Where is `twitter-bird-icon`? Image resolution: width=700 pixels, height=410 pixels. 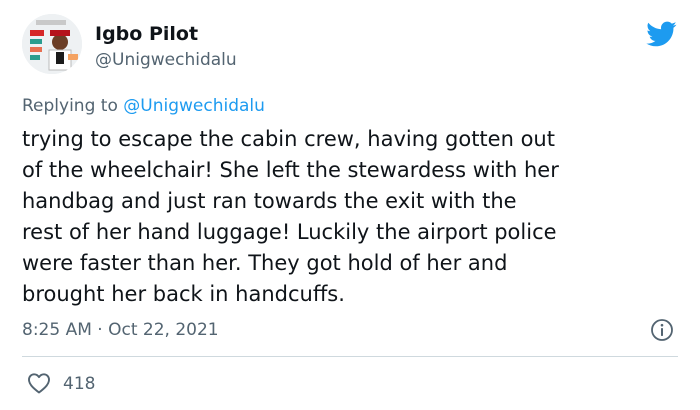 twitter-bird-icon is located at coordinates (661, 34).